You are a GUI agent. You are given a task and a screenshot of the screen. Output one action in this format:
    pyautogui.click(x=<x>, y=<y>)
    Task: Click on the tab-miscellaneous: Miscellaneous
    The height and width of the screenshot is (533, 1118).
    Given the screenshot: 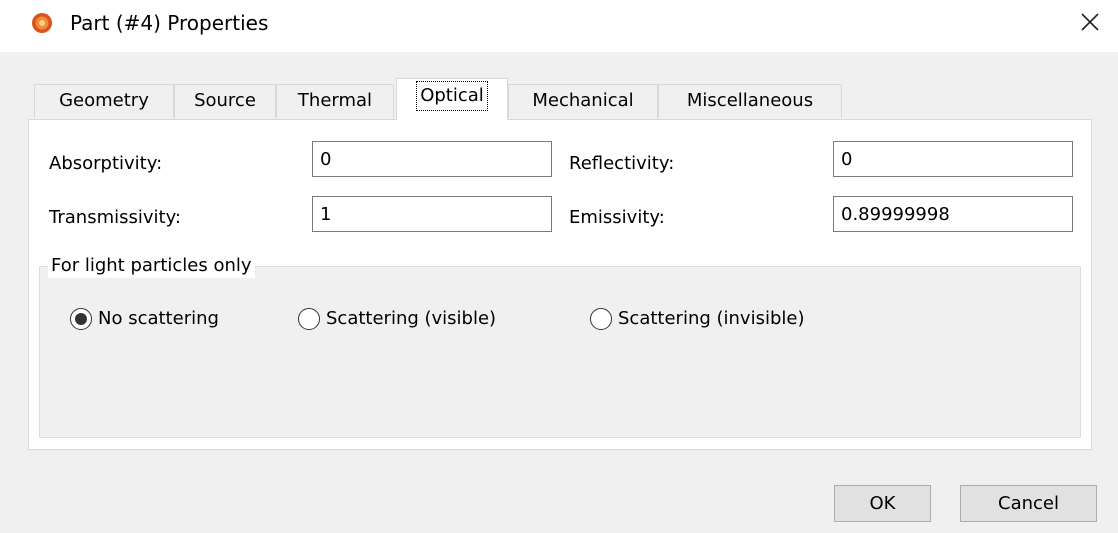 What is the action you would take?
    pyautogui.click(x=750, y=101)
    